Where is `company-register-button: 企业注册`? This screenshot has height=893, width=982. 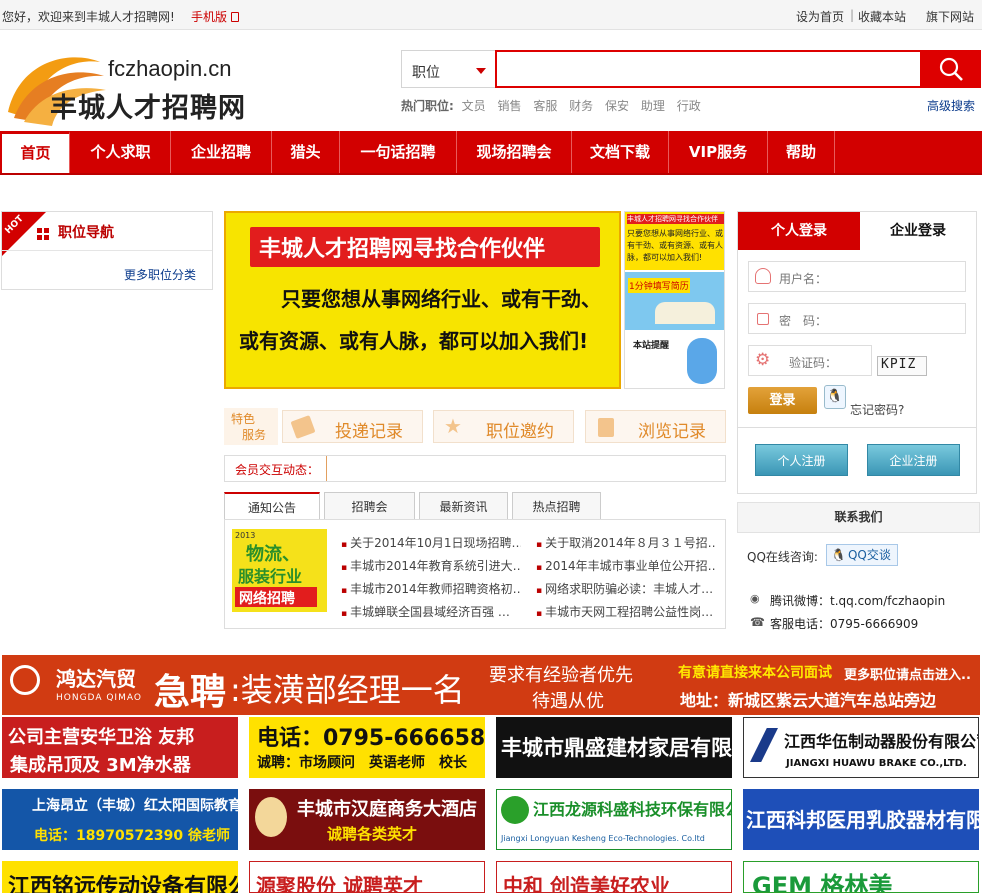 company-register-button: 企业注册 is located at coordinates (913, 460).